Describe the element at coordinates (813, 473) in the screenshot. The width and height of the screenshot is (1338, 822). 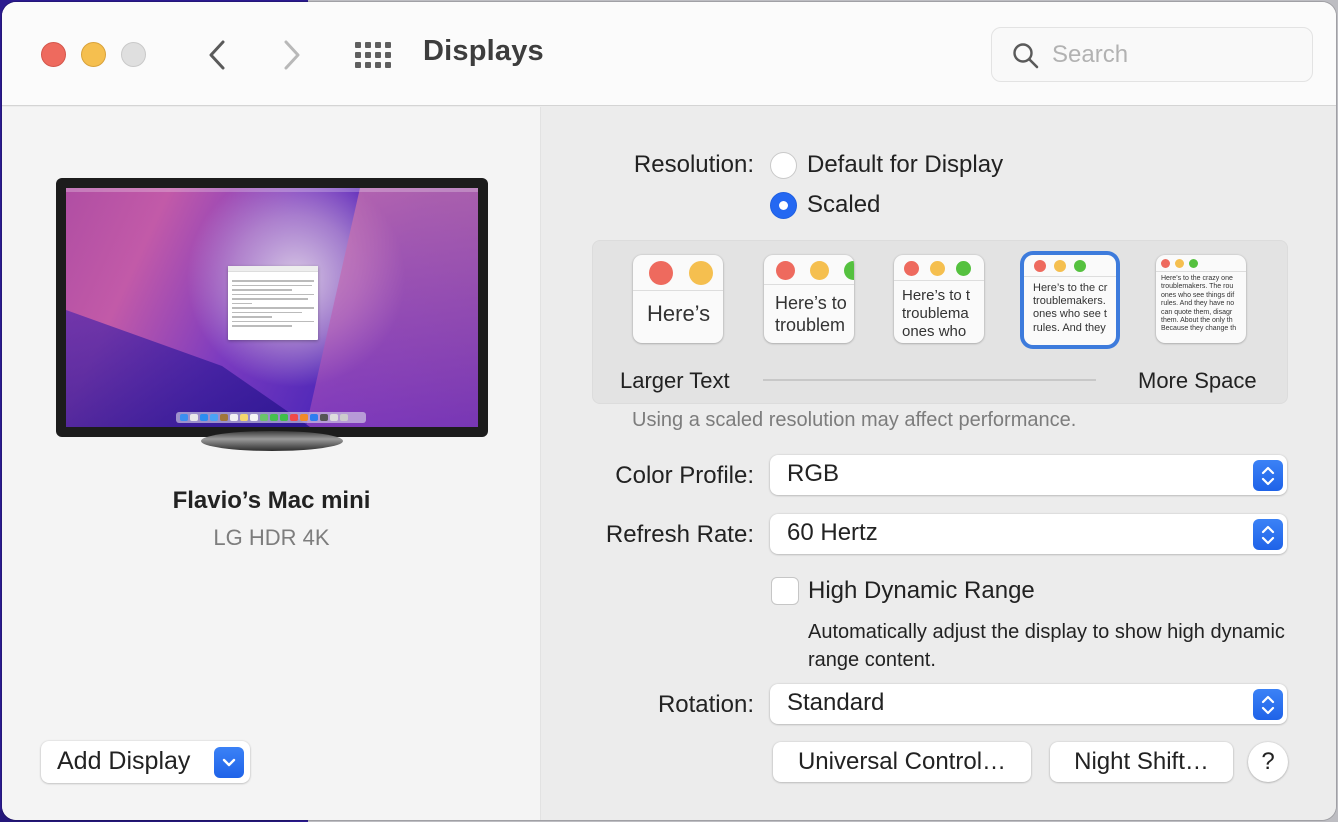
I see `color-profile-value: RGB` at that location.